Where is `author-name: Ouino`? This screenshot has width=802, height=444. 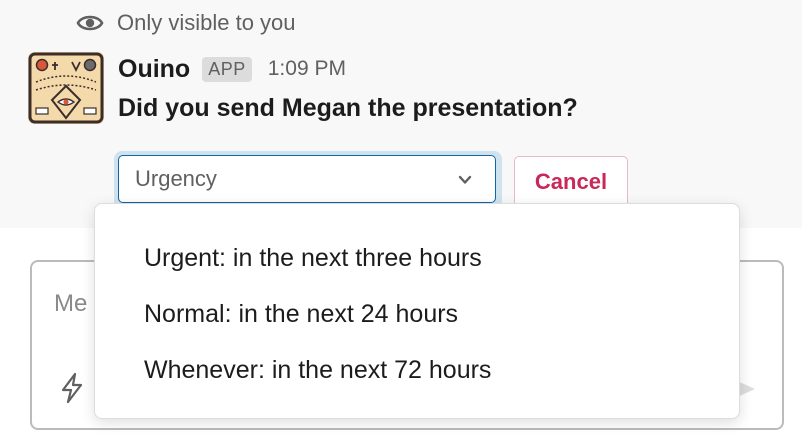
author-name: Ouino is located at coordinates (154, 69).